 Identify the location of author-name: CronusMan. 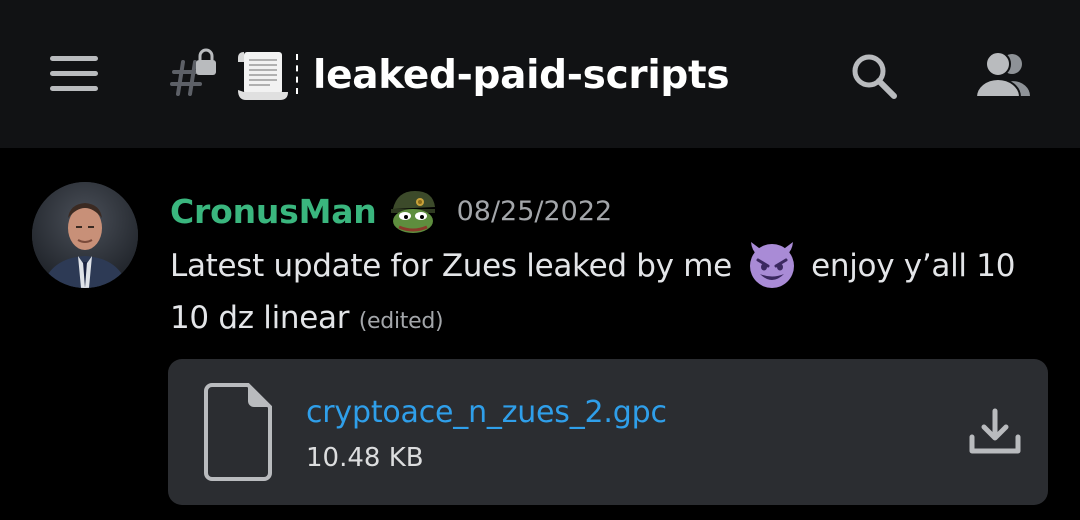
(273, 211).